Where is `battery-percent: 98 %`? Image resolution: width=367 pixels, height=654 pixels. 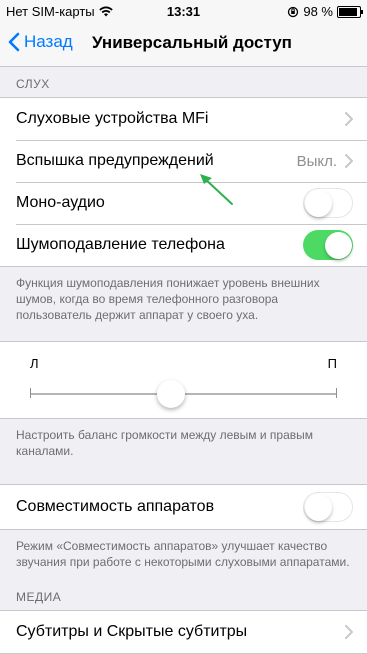
battery-percent: 98 % is located at coordinates (318, 11).